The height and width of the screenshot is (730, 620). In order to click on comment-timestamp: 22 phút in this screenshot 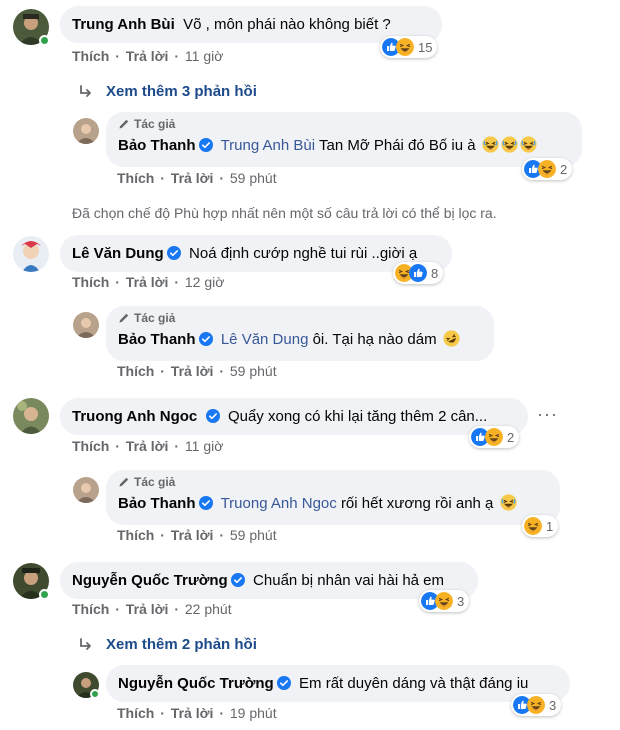, I will do `click(208, 609)`.